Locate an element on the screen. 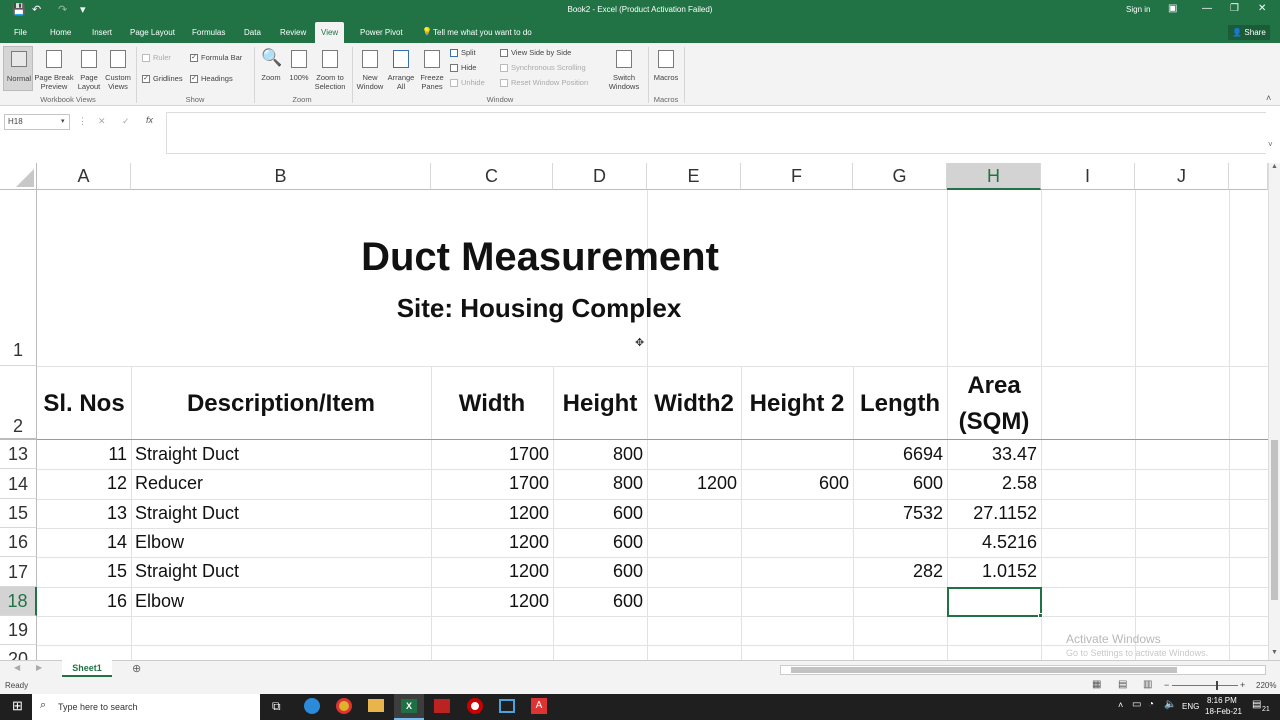  close-icon: ✕ is located at coordinates (1262, 8).